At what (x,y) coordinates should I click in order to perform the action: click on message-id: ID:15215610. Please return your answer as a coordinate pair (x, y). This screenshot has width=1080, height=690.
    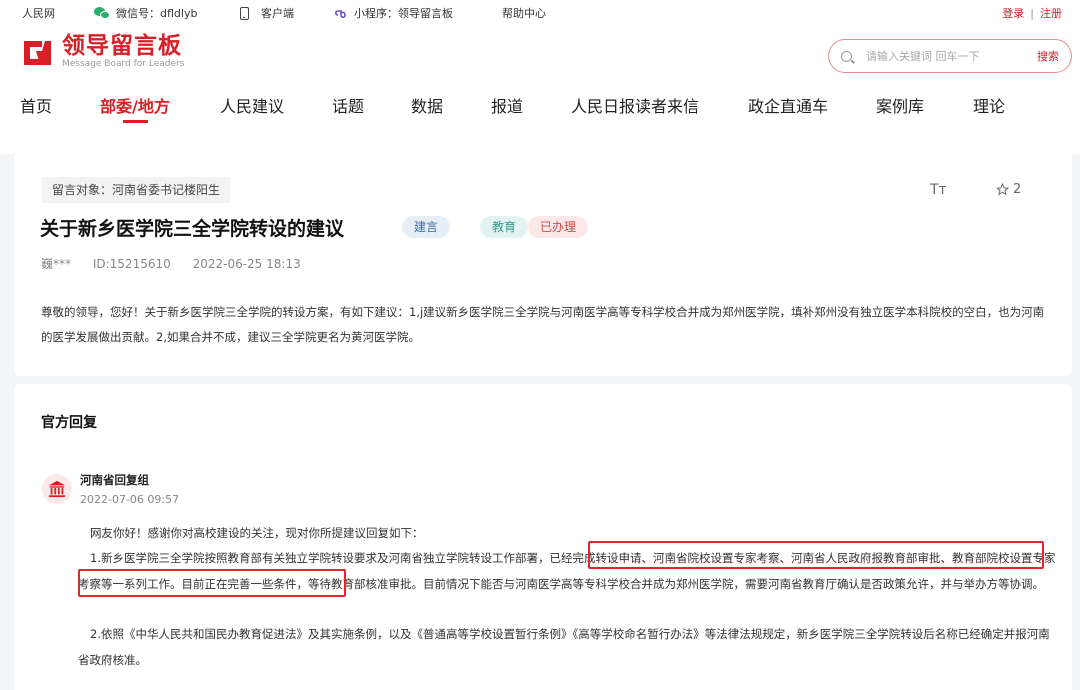
    Looking at the image, I should click on (131, 264).